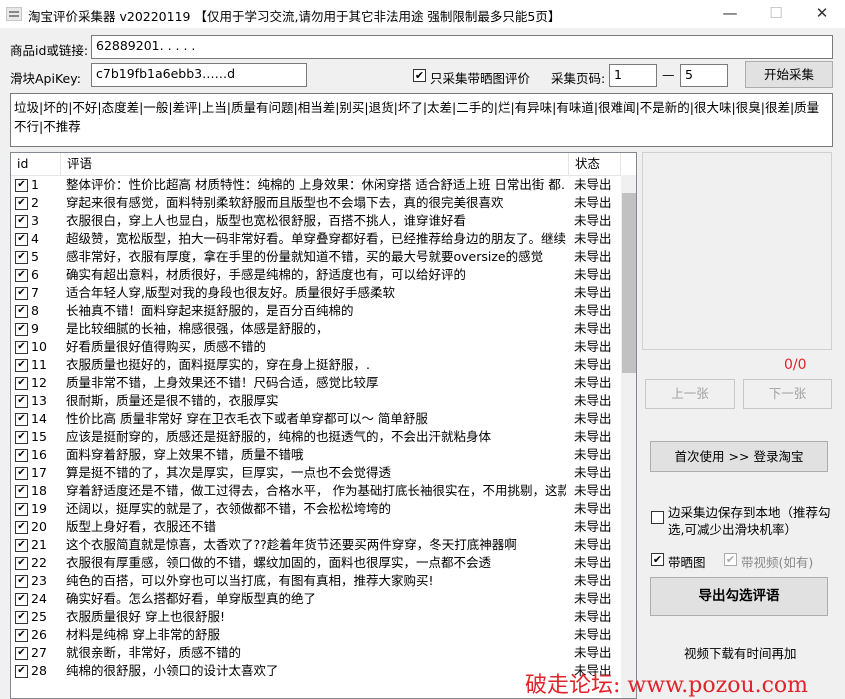 The image size is (845, 699). Describe the element at coordinates (315, 203) in the screenshot. I see `table-row: ✔ 2 穿起来很有感觉，面料特别柔软舒服而且版型也不会塌下去，真的很完美很喜欢 未导出` at that location.